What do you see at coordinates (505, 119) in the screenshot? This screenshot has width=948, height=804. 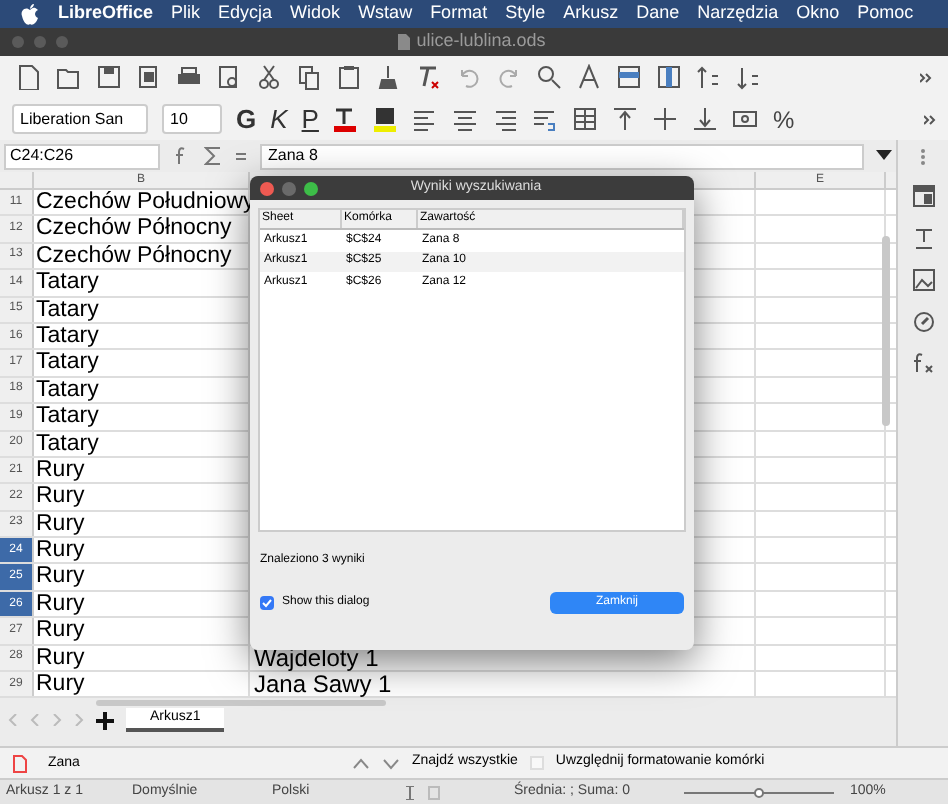 I see `align-right-icon` at bounding box center [505, 119].